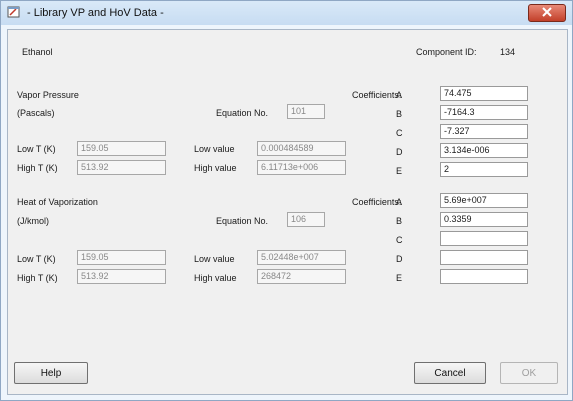  Describe the element at coordinates (36, 113) in the screenshot. I see `vp-units: (Pascals)` at that location.